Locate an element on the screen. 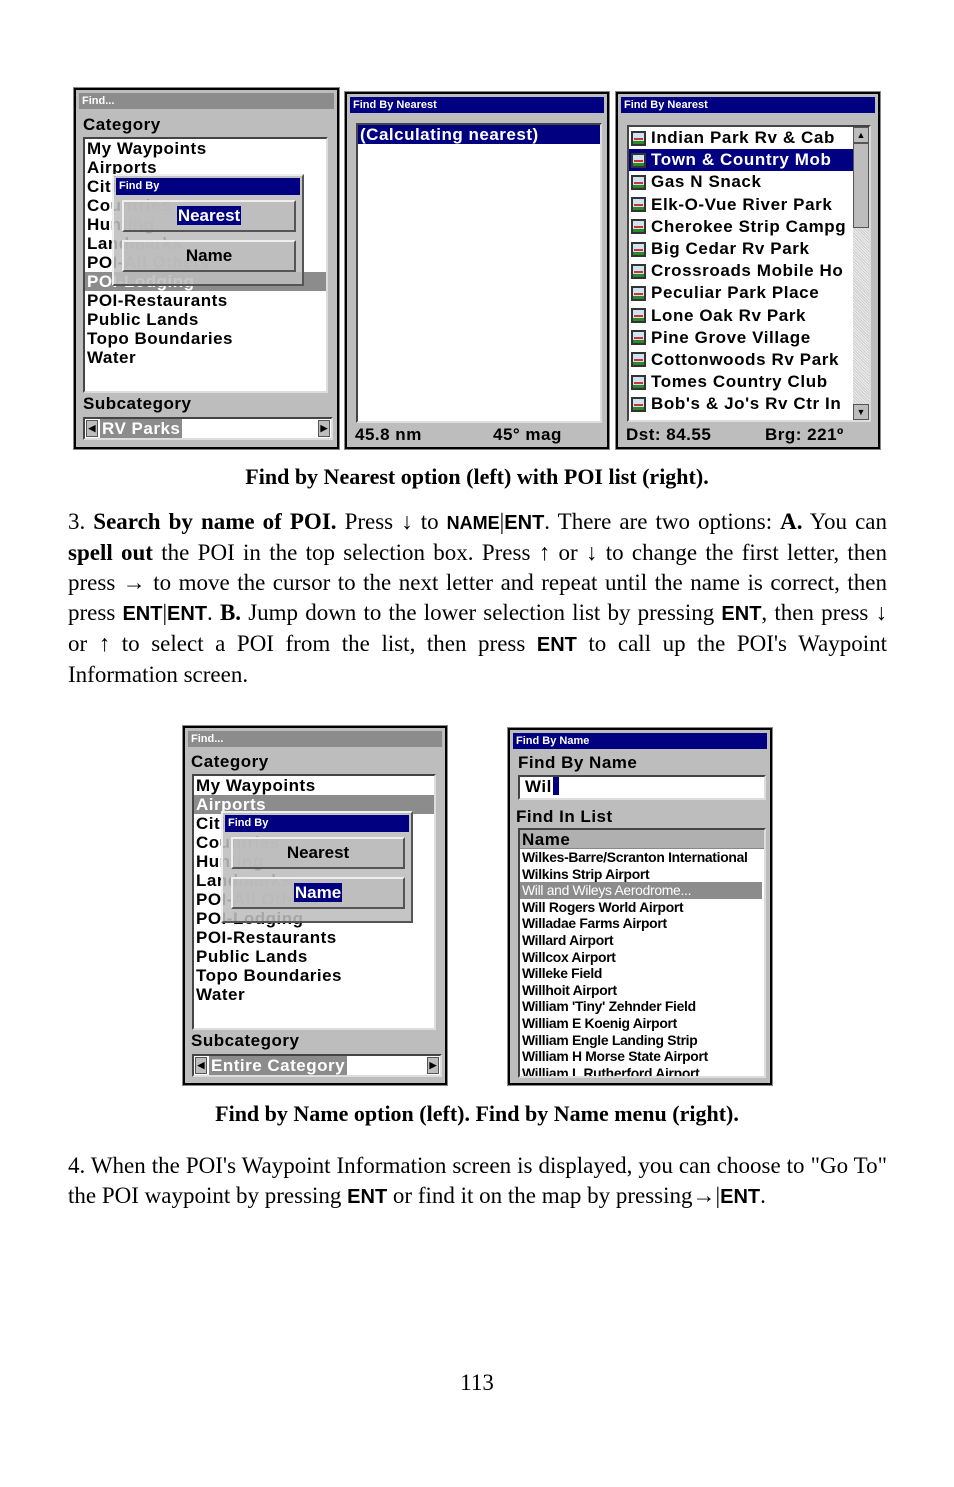 Image resolution: width=954 pixels, height=1487 pixels. results-list: (Calculating nearest) is located at coordinates (479, 273).